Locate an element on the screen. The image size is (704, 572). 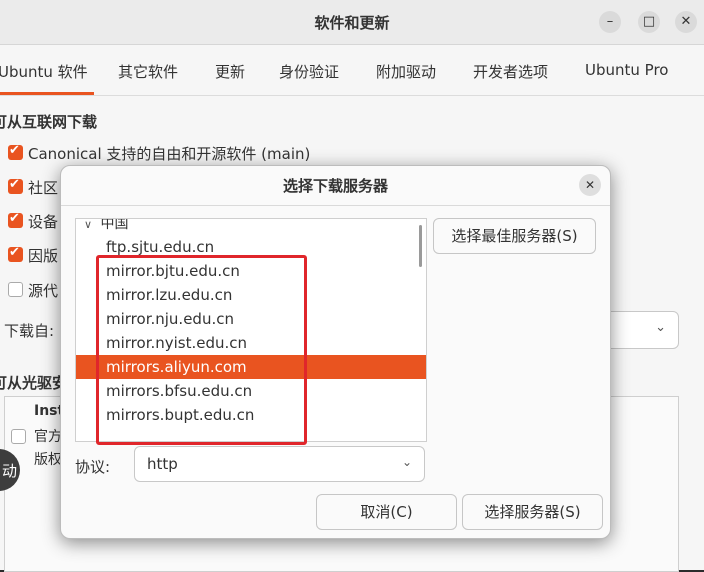
download-from-label: 下载自: is located at coordinates (29, 331).